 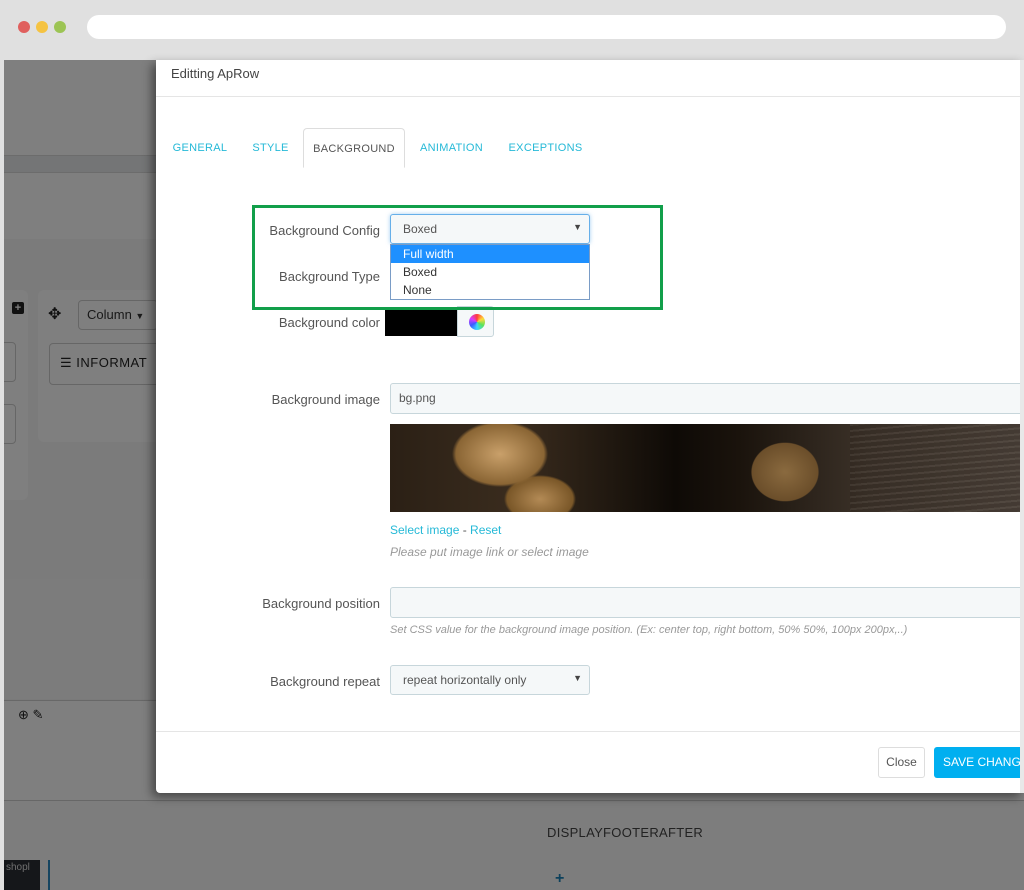 I want to click on select-image-link: Select image, so click(x=424, y=530).